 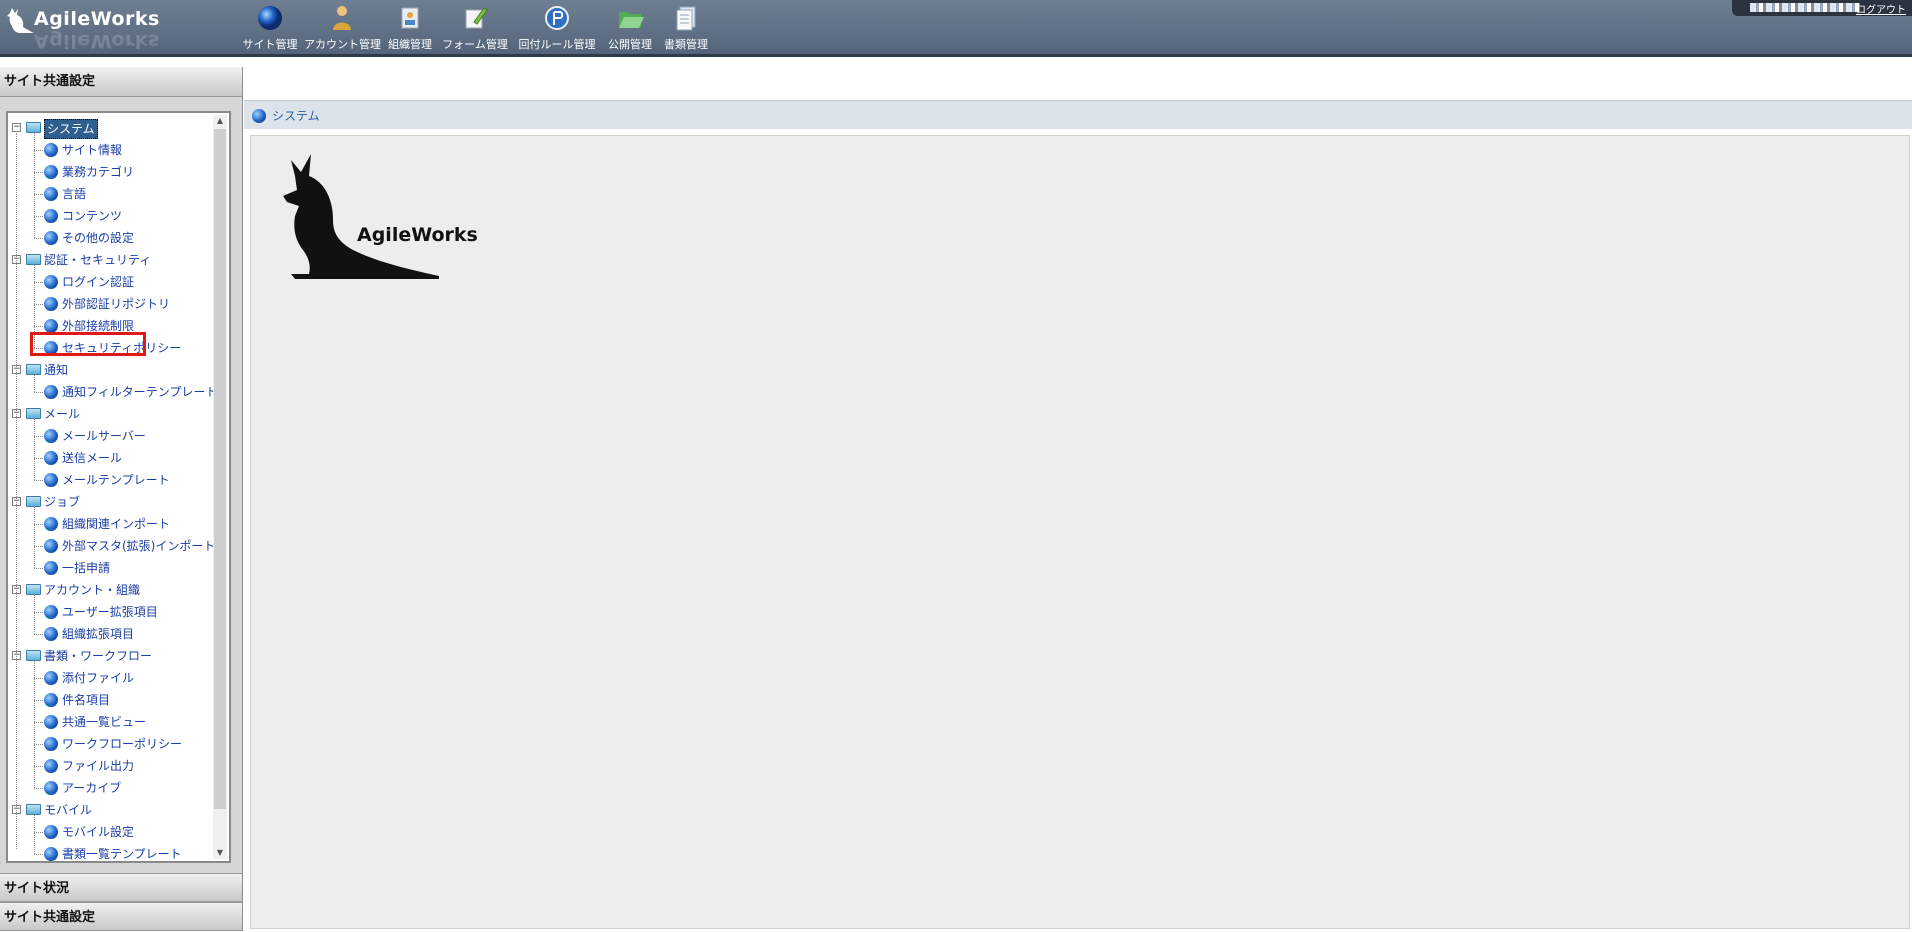 What do you see at coordinates (270, 29) in the screenshot?
I see `nav-site-admin: サイト管理` at bounding box center [270, 29].